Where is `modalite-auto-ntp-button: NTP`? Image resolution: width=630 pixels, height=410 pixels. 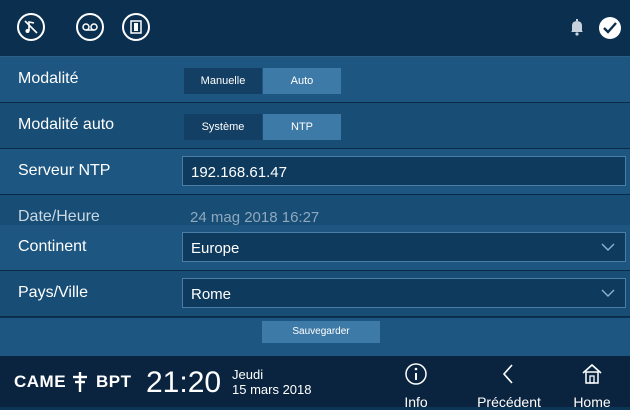 modalite-auto-ntp-button: NTP is located at coordinates (302, 127).